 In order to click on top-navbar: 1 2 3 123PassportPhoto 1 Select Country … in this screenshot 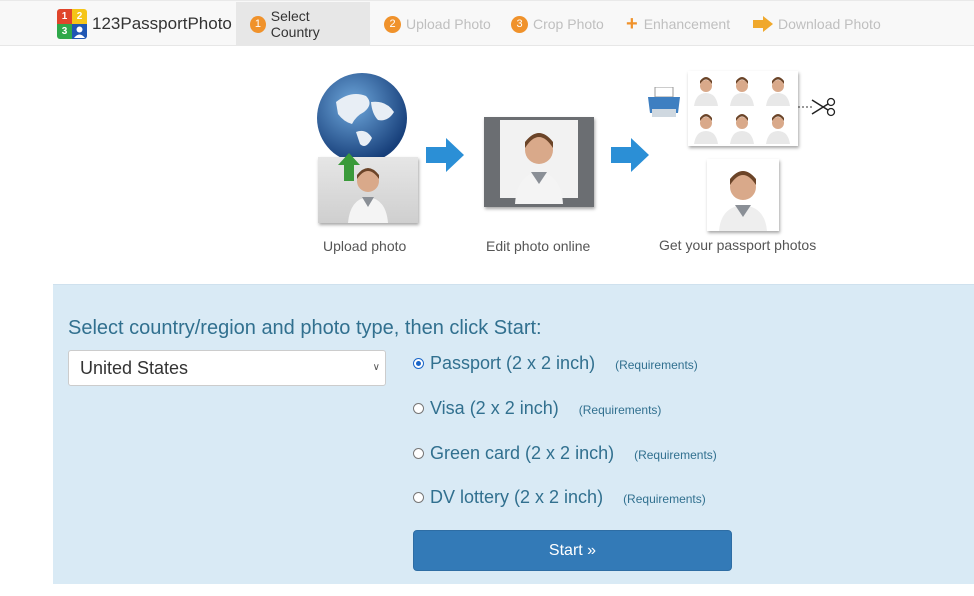, I will do `click(487, 23)`.